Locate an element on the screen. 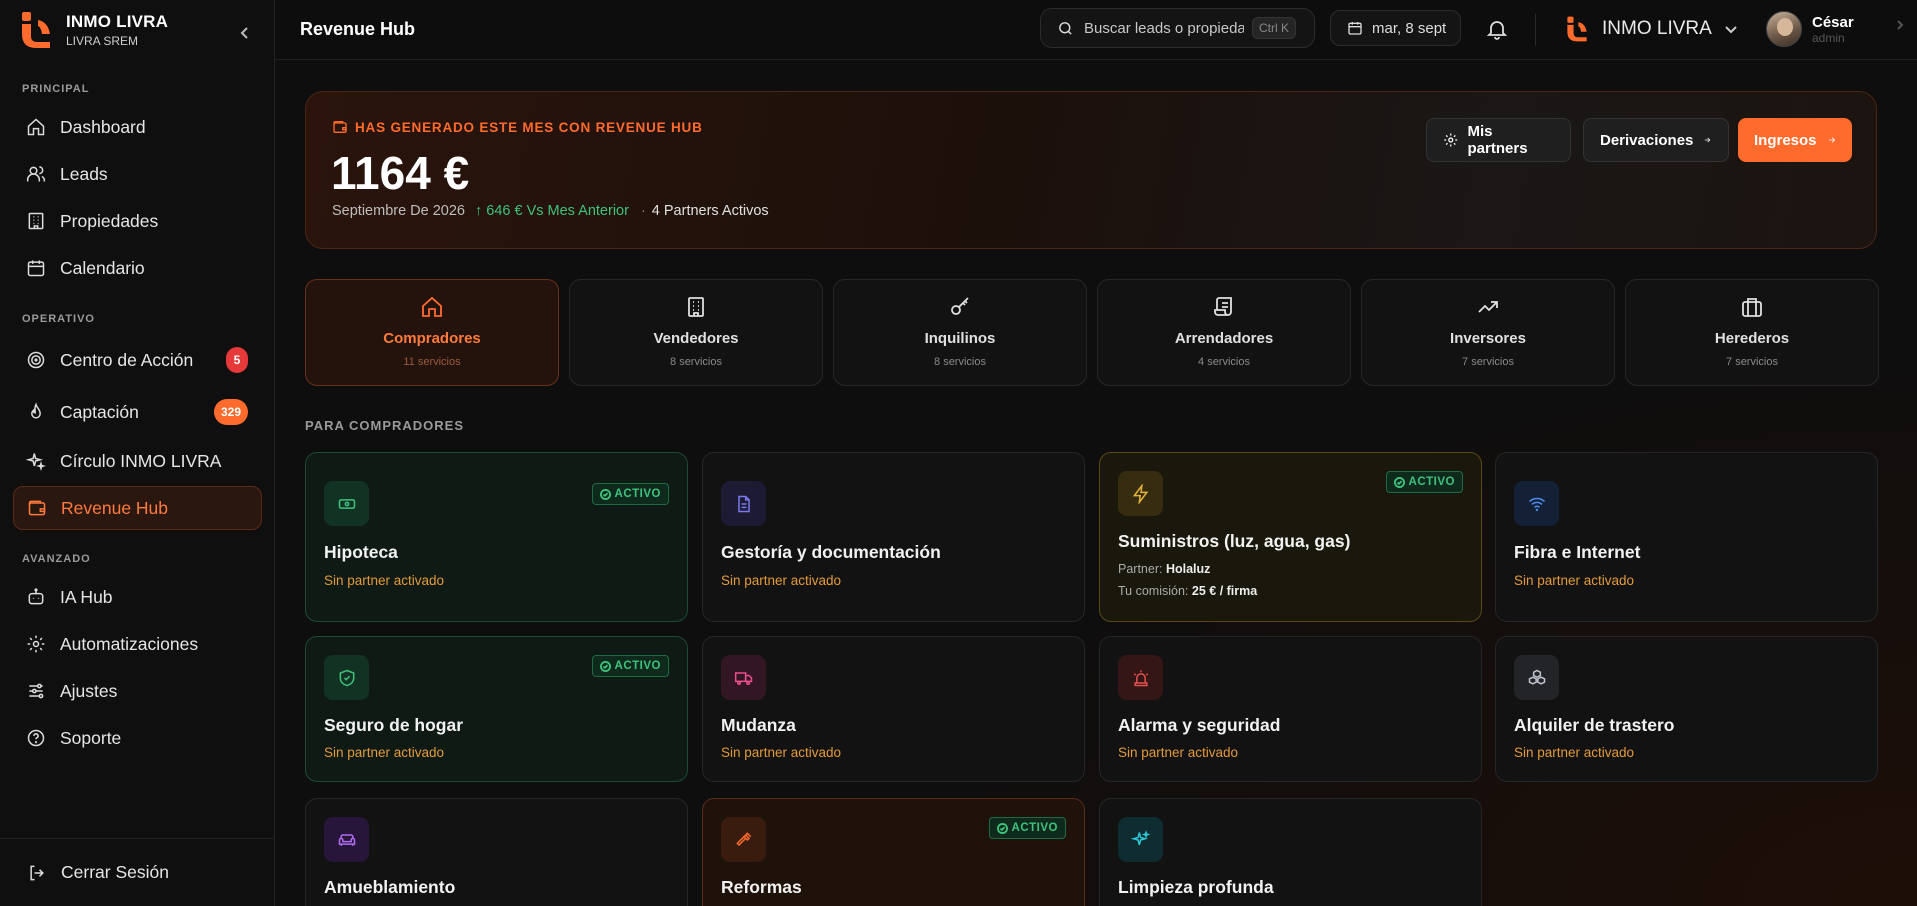 This screenshot has height=906, width=1917. sidebar-item-captacion: Captación 329 is located at coordinates (137, 412).